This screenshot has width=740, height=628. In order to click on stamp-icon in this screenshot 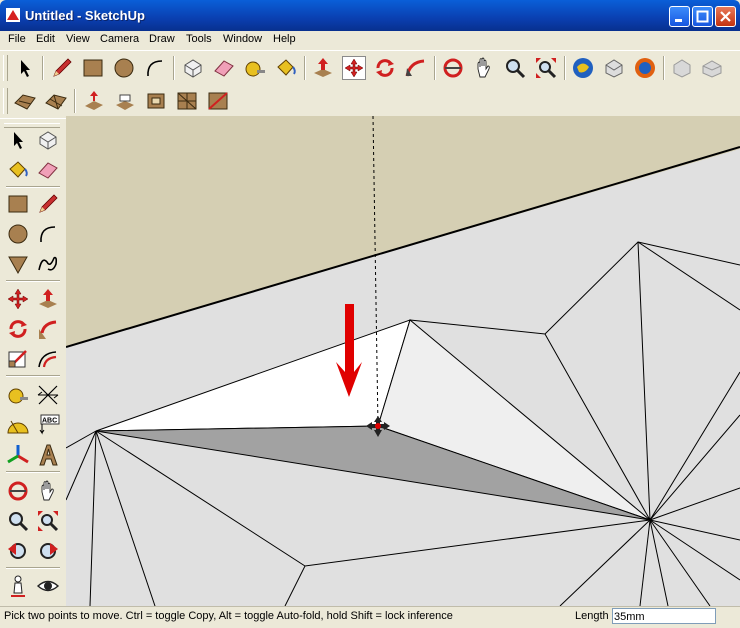, I will do `click(125, 101)`.